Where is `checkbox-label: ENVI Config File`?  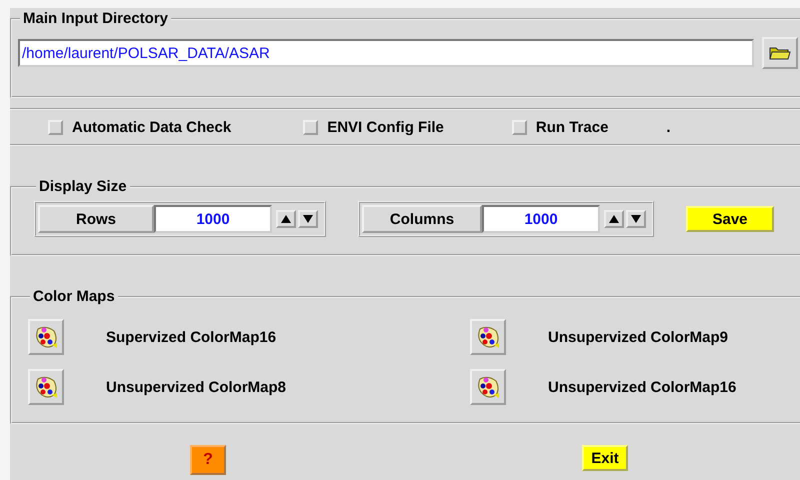 checkbox-label: ENVI Config File is located at coordinates (385, 127).